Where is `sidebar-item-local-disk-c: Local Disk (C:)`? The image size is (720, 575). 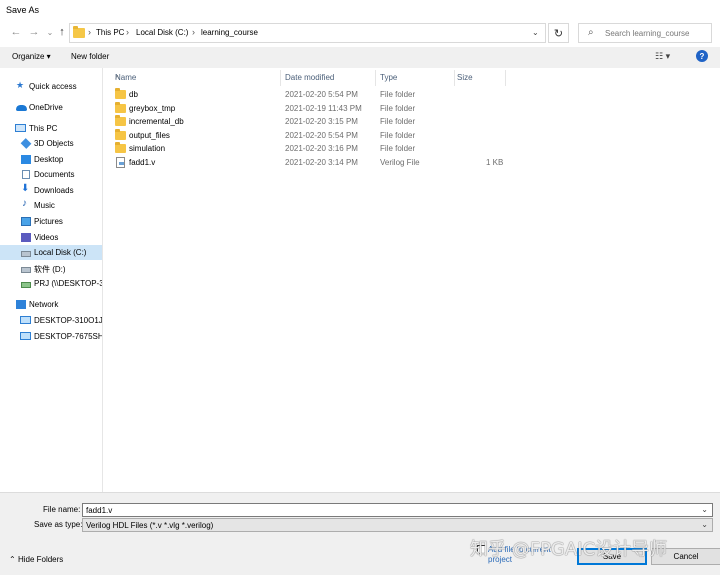 sidebar-item-local-disk-c: Local Disk (C:) is located at coordinates (51, 252).